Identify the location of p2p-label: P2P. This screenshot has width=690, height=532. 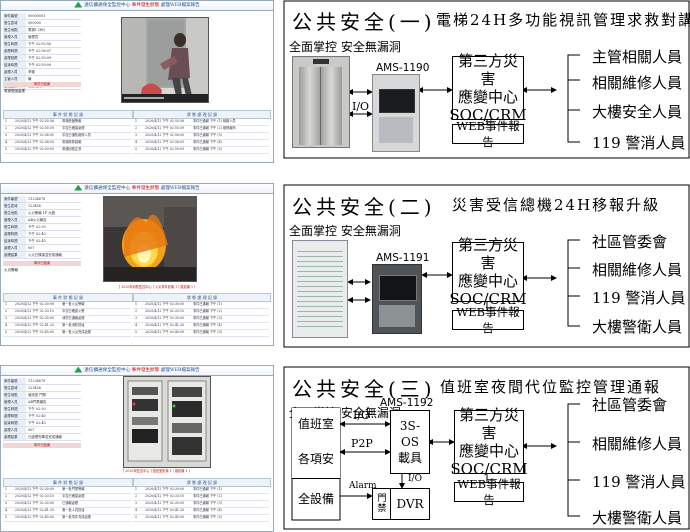
(362, 443).